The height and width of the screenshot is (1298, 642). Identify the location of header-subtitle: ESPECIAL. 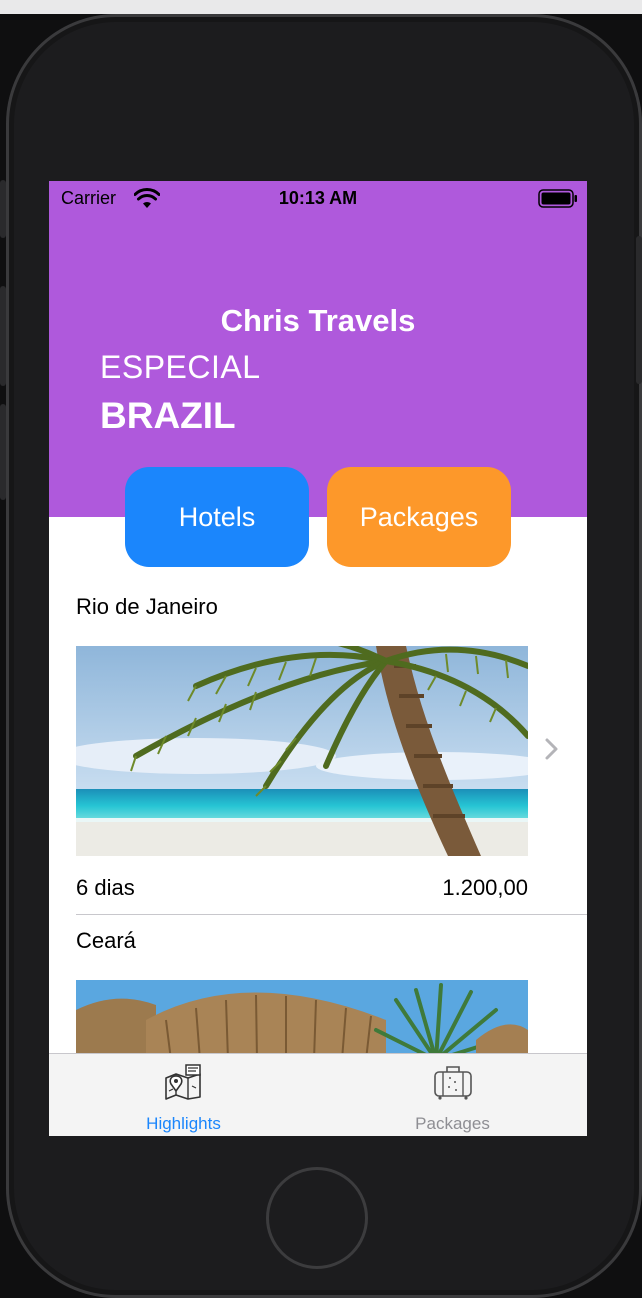
(180, 367).